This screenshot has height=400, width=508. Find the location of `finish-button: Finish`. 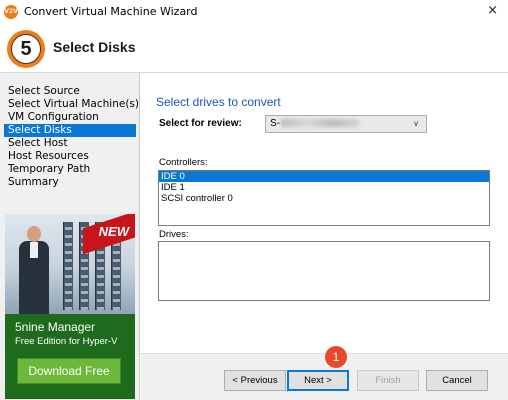

finish-button: Finish is located at coordinates (388, 380).